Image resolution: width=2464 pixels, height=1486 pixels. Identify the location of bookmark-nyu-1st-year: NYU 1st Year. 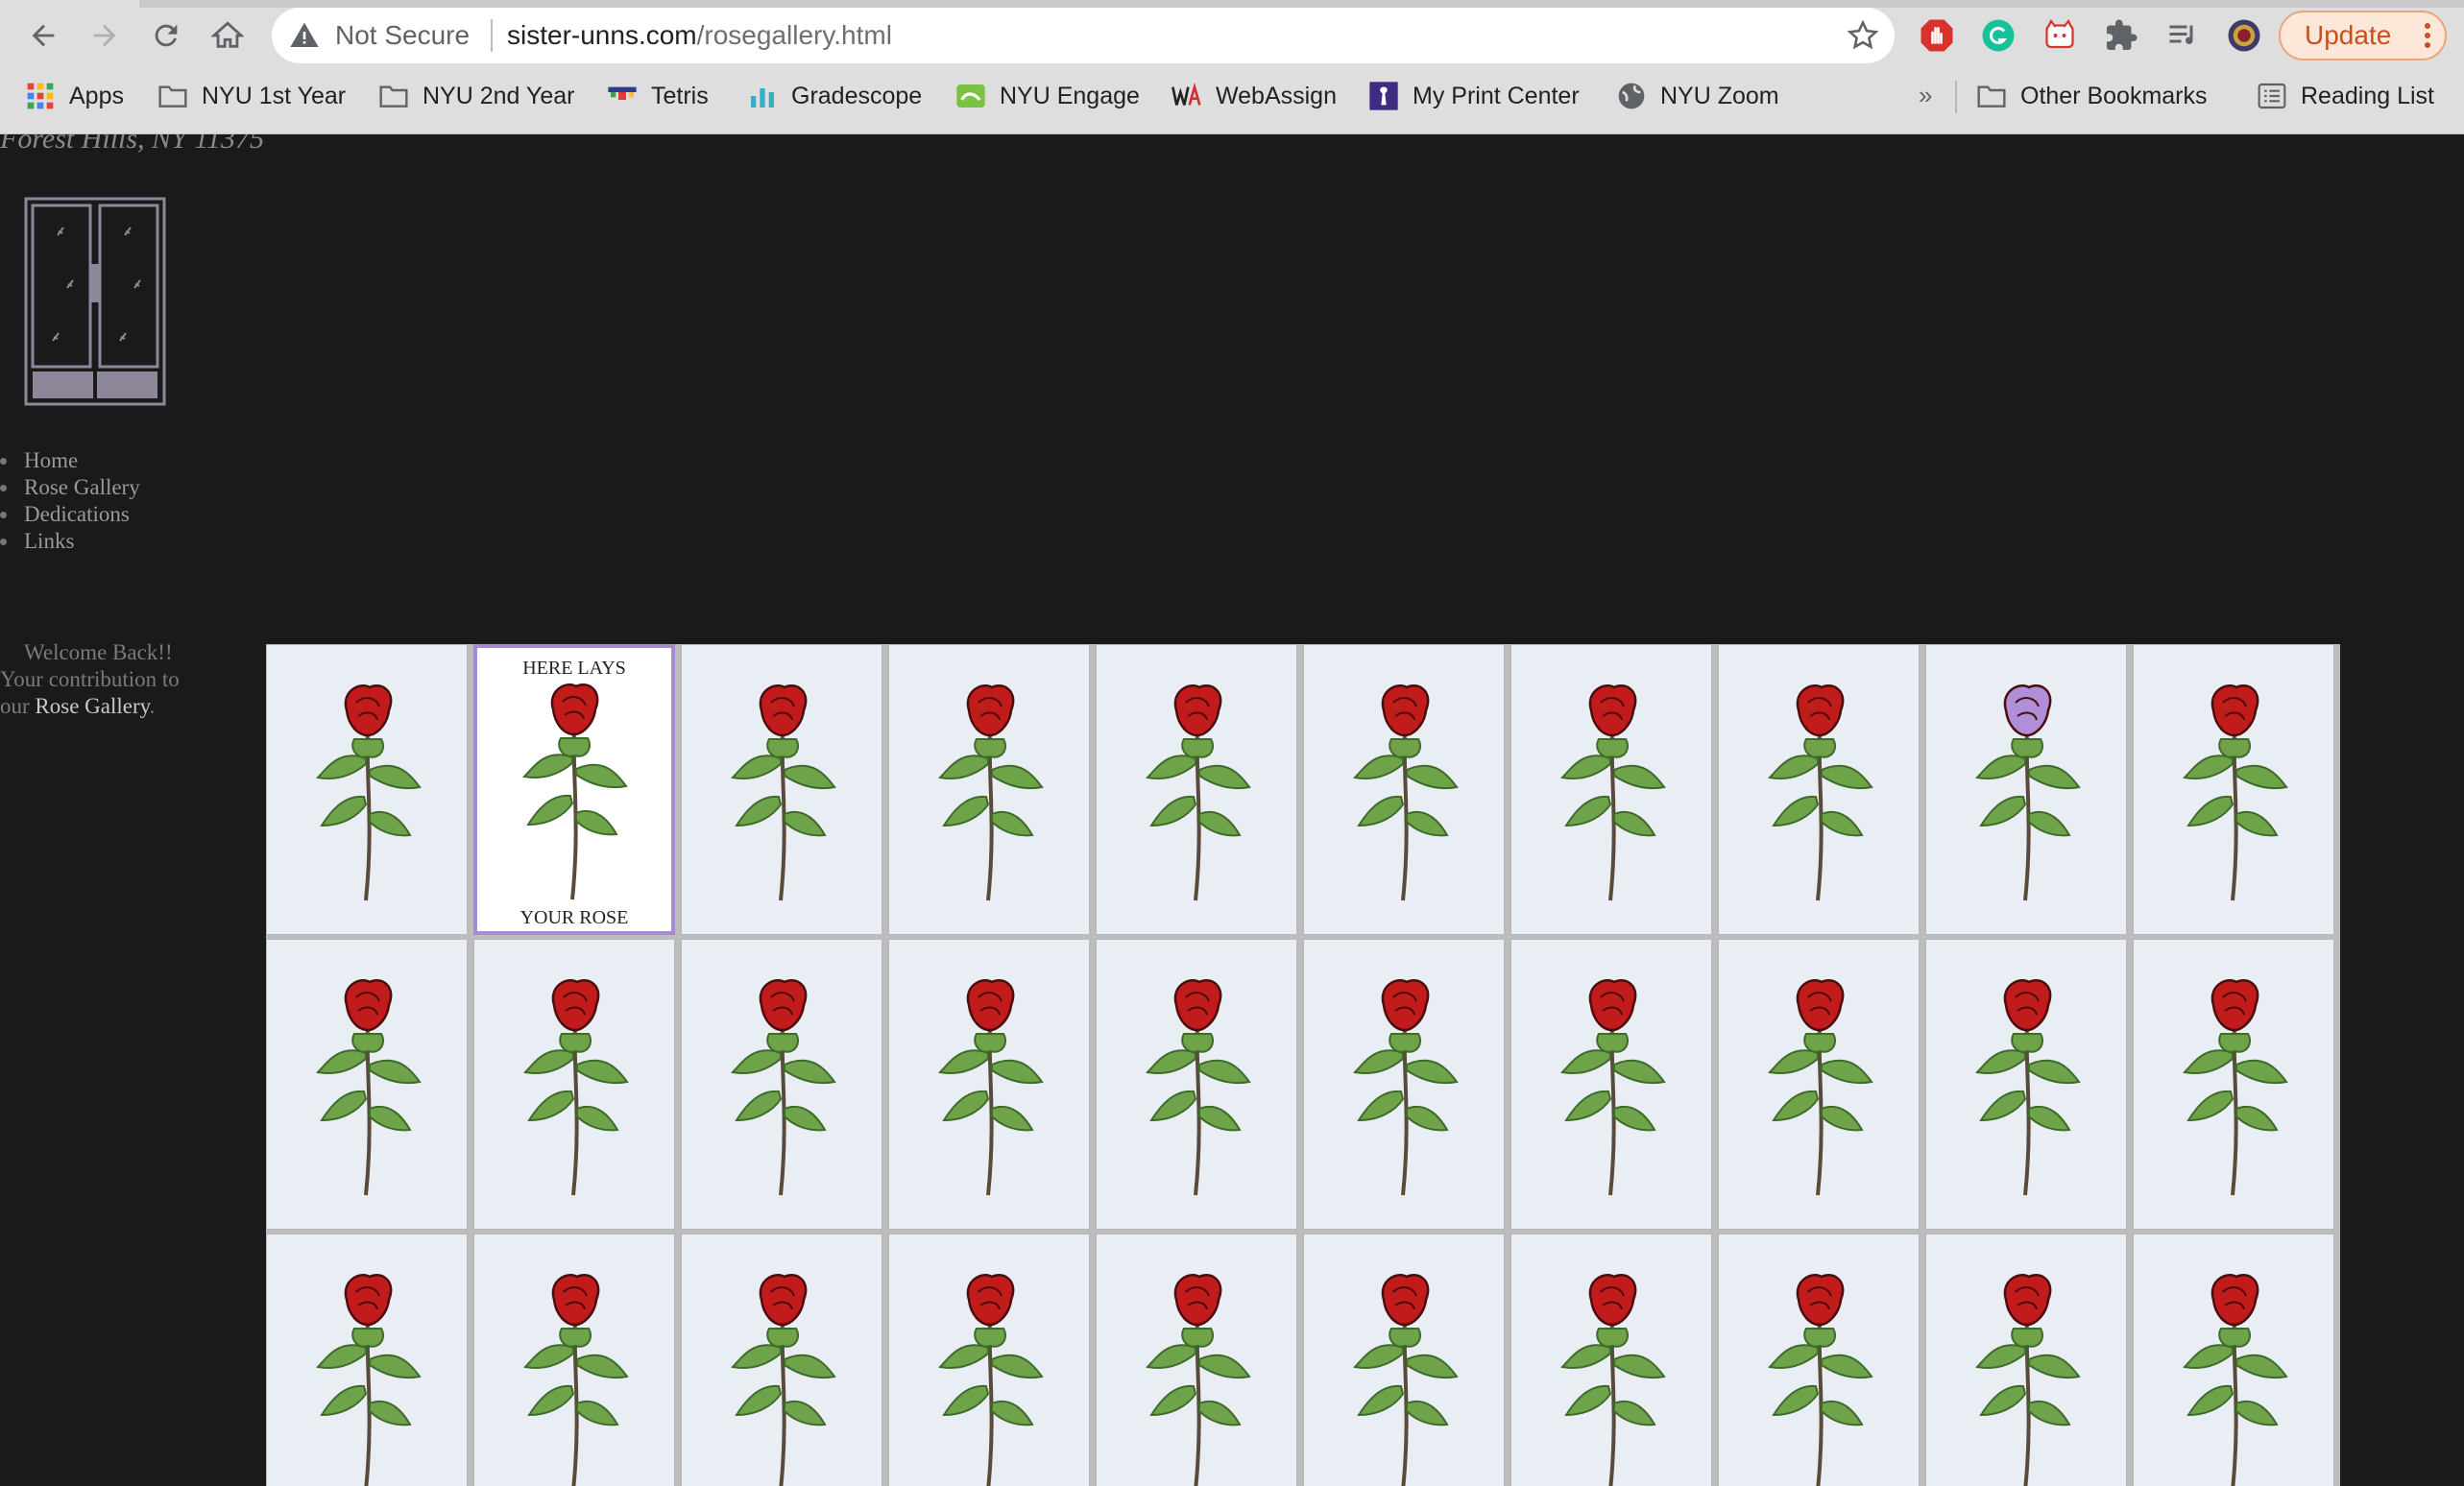
(252, 96).